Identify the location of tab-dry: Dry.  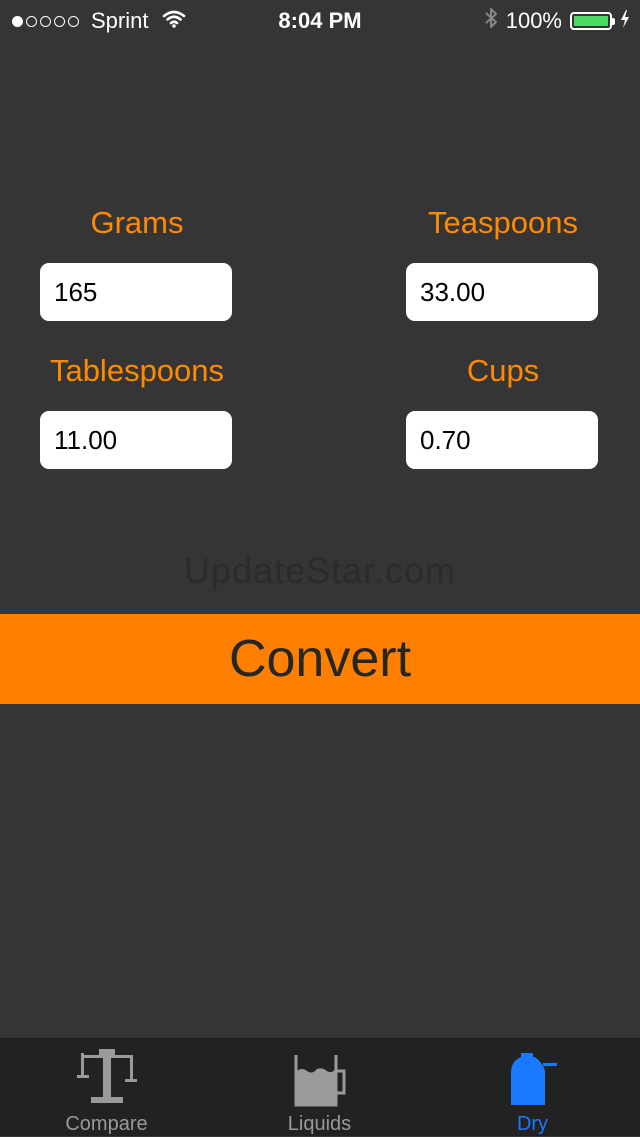
(532, 1088).